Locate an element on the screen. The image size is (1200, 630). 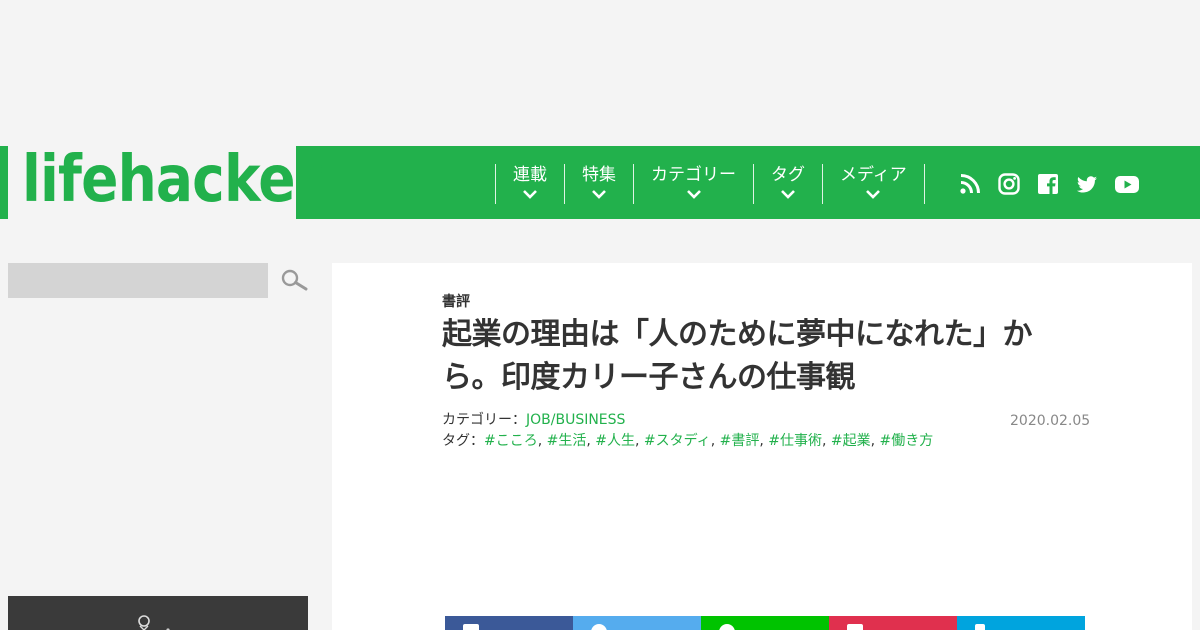
tag-link: #起業 is located at coordinates (851, 441).